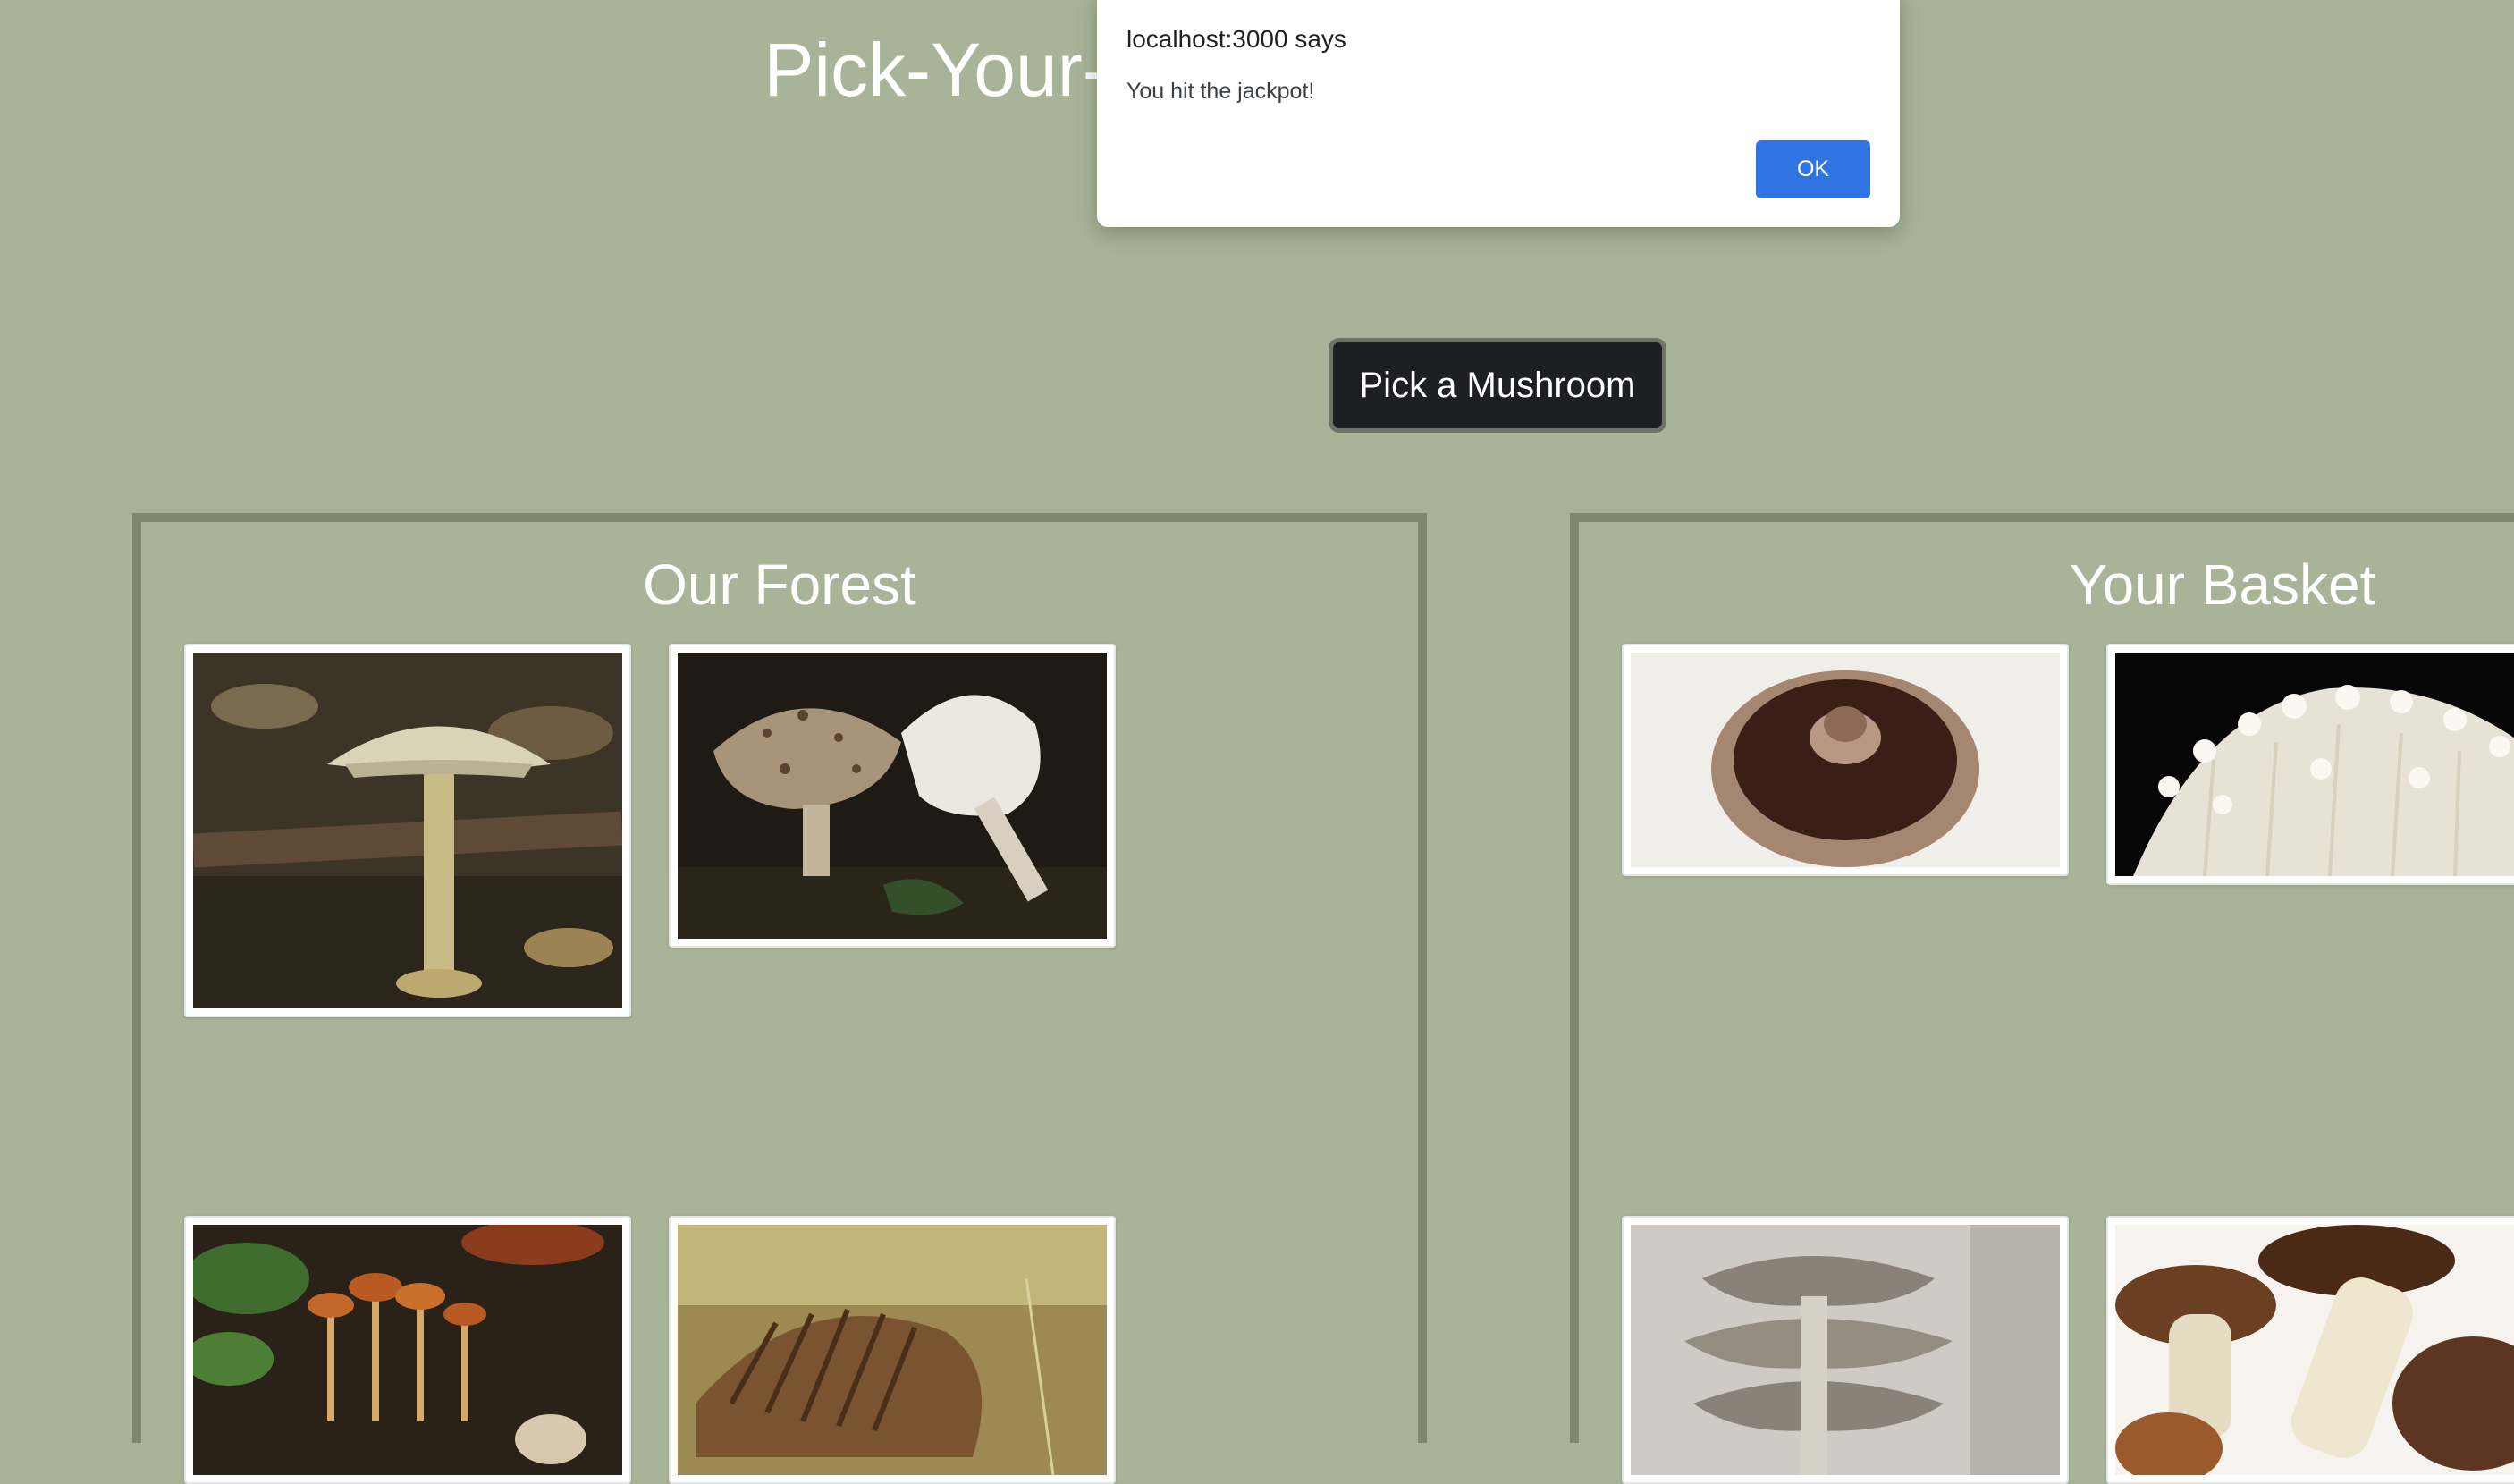 This screenshot has height=1484, width=2514. Describe the element at coordinates (779, 584) in the screenshot. I see `forest-panel-title: Our Forest` at that location.